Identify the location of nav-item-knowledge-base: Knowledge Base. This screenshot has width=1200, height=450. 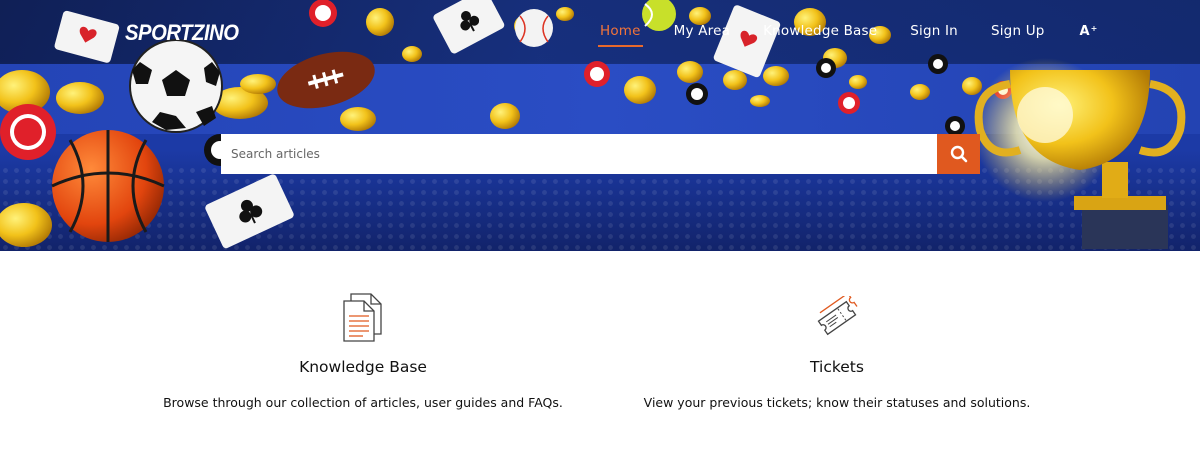
(820, 31).